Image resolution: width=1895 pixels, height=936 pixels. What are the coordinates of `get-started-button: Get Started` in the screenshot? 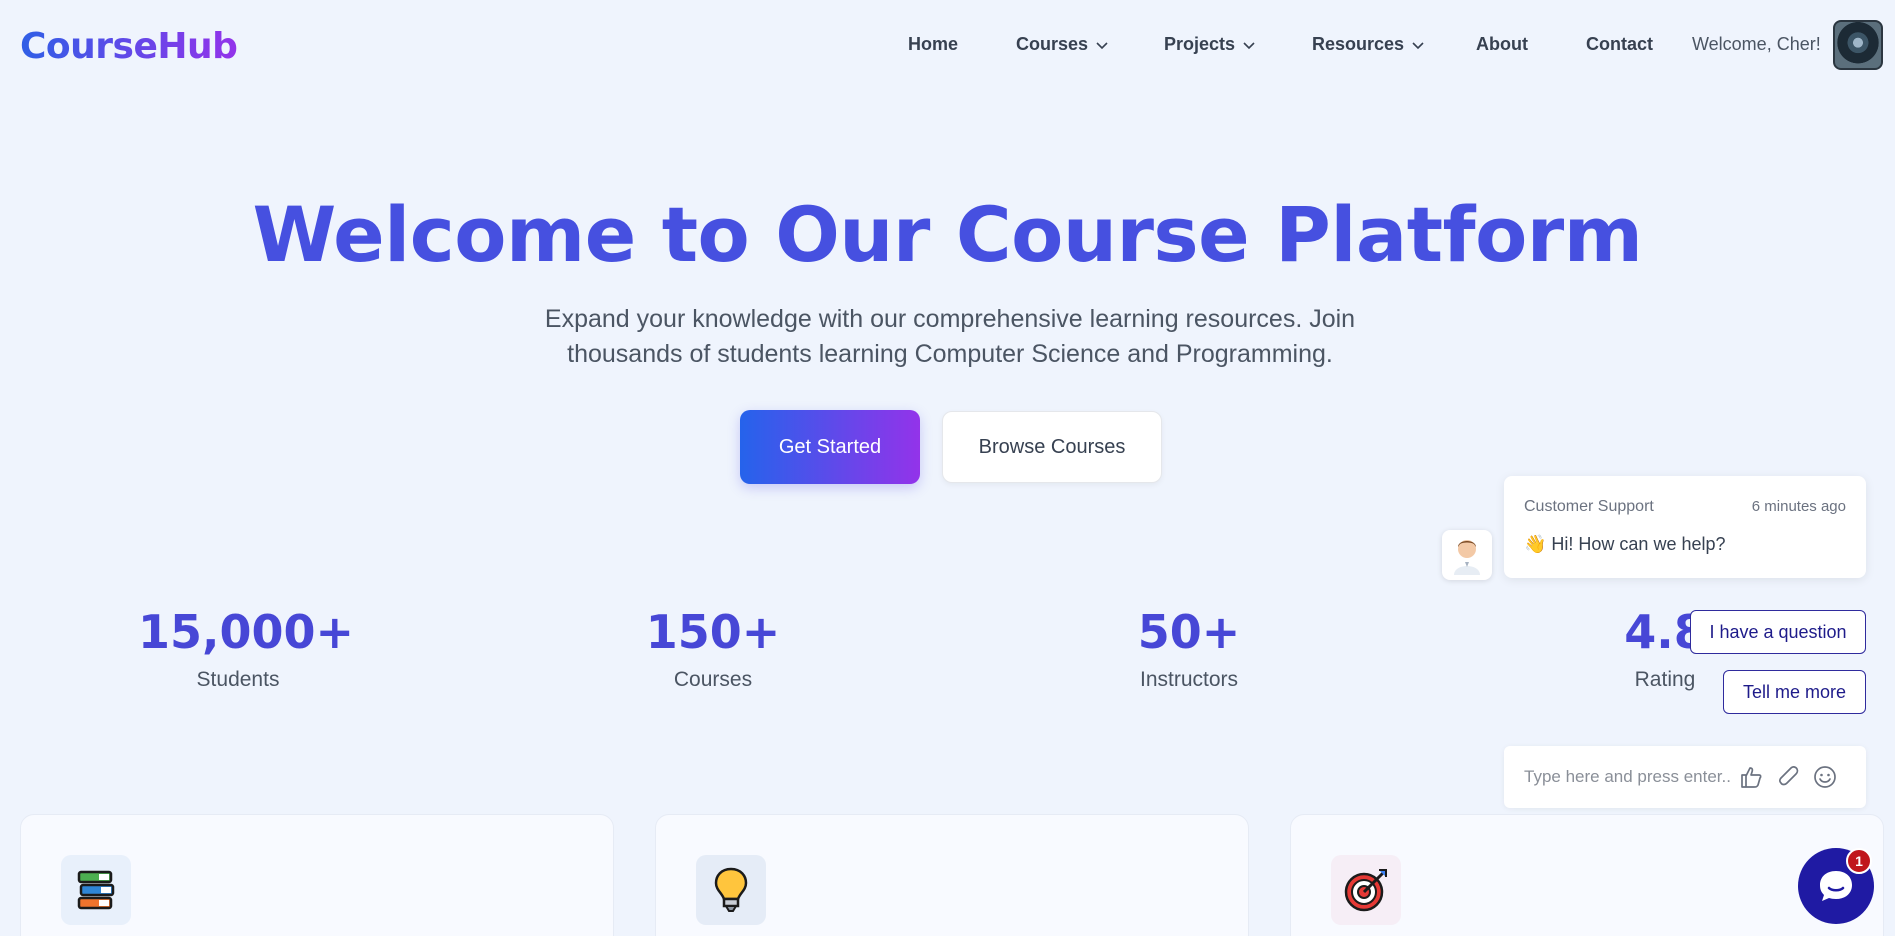 It's located at (830, 447).